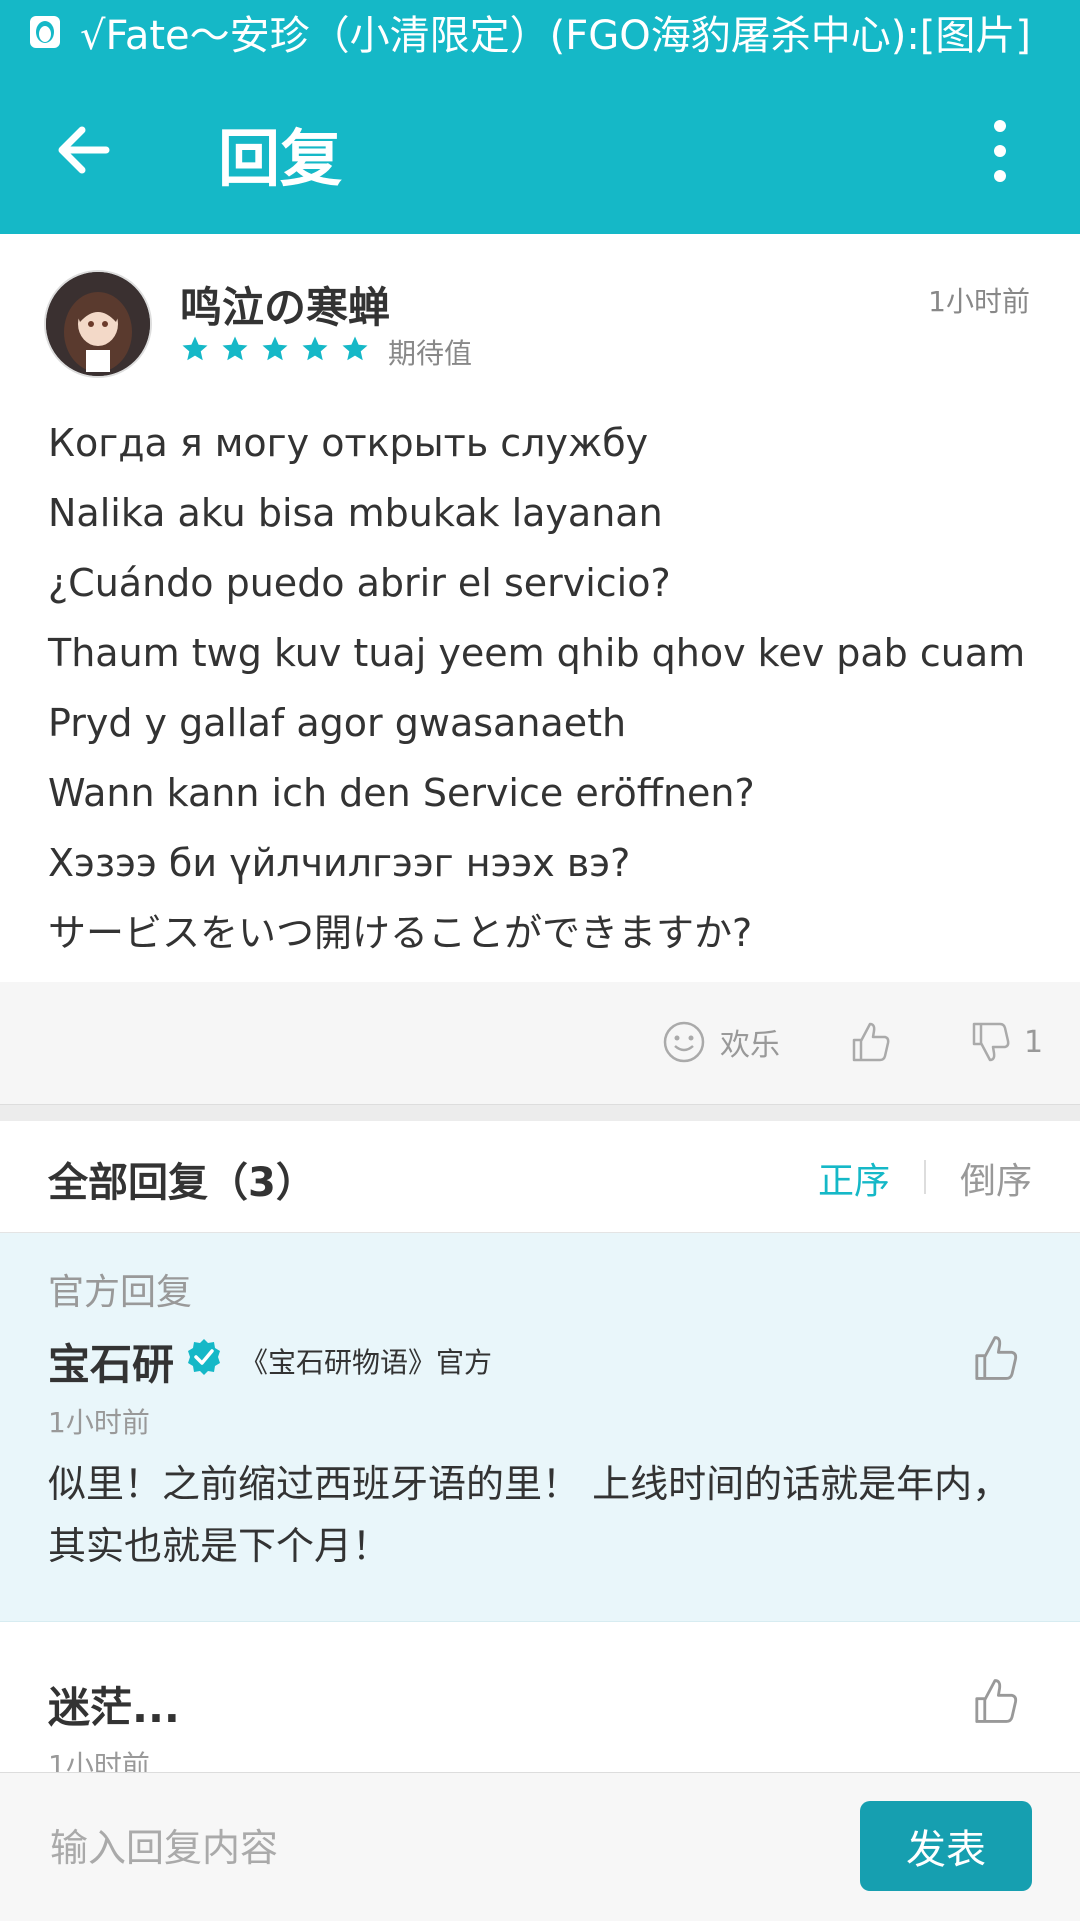  I want to click on post-line: サービスをいつ開けることができますか?, so click(400, 933).